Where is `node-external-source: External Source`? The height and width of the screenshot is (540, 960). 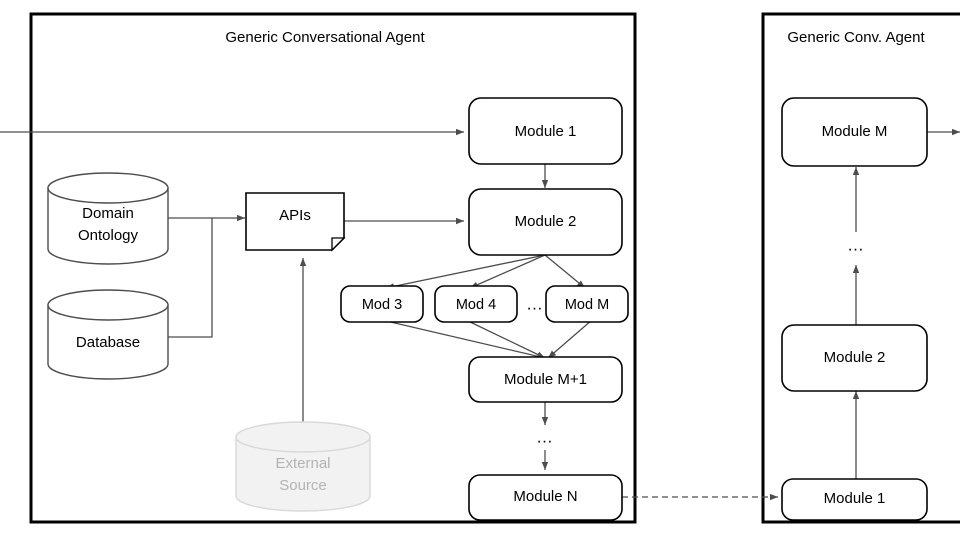
node-external-source: External Source is located at coordinates (303, 466).